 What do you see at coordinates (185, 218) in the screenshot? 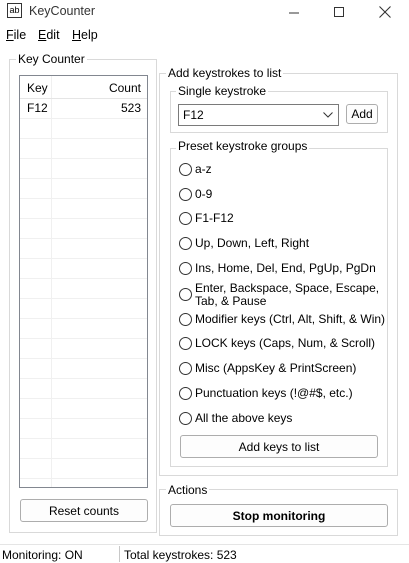
I see `radio-f1-f12` at bounding box center [185, 218].